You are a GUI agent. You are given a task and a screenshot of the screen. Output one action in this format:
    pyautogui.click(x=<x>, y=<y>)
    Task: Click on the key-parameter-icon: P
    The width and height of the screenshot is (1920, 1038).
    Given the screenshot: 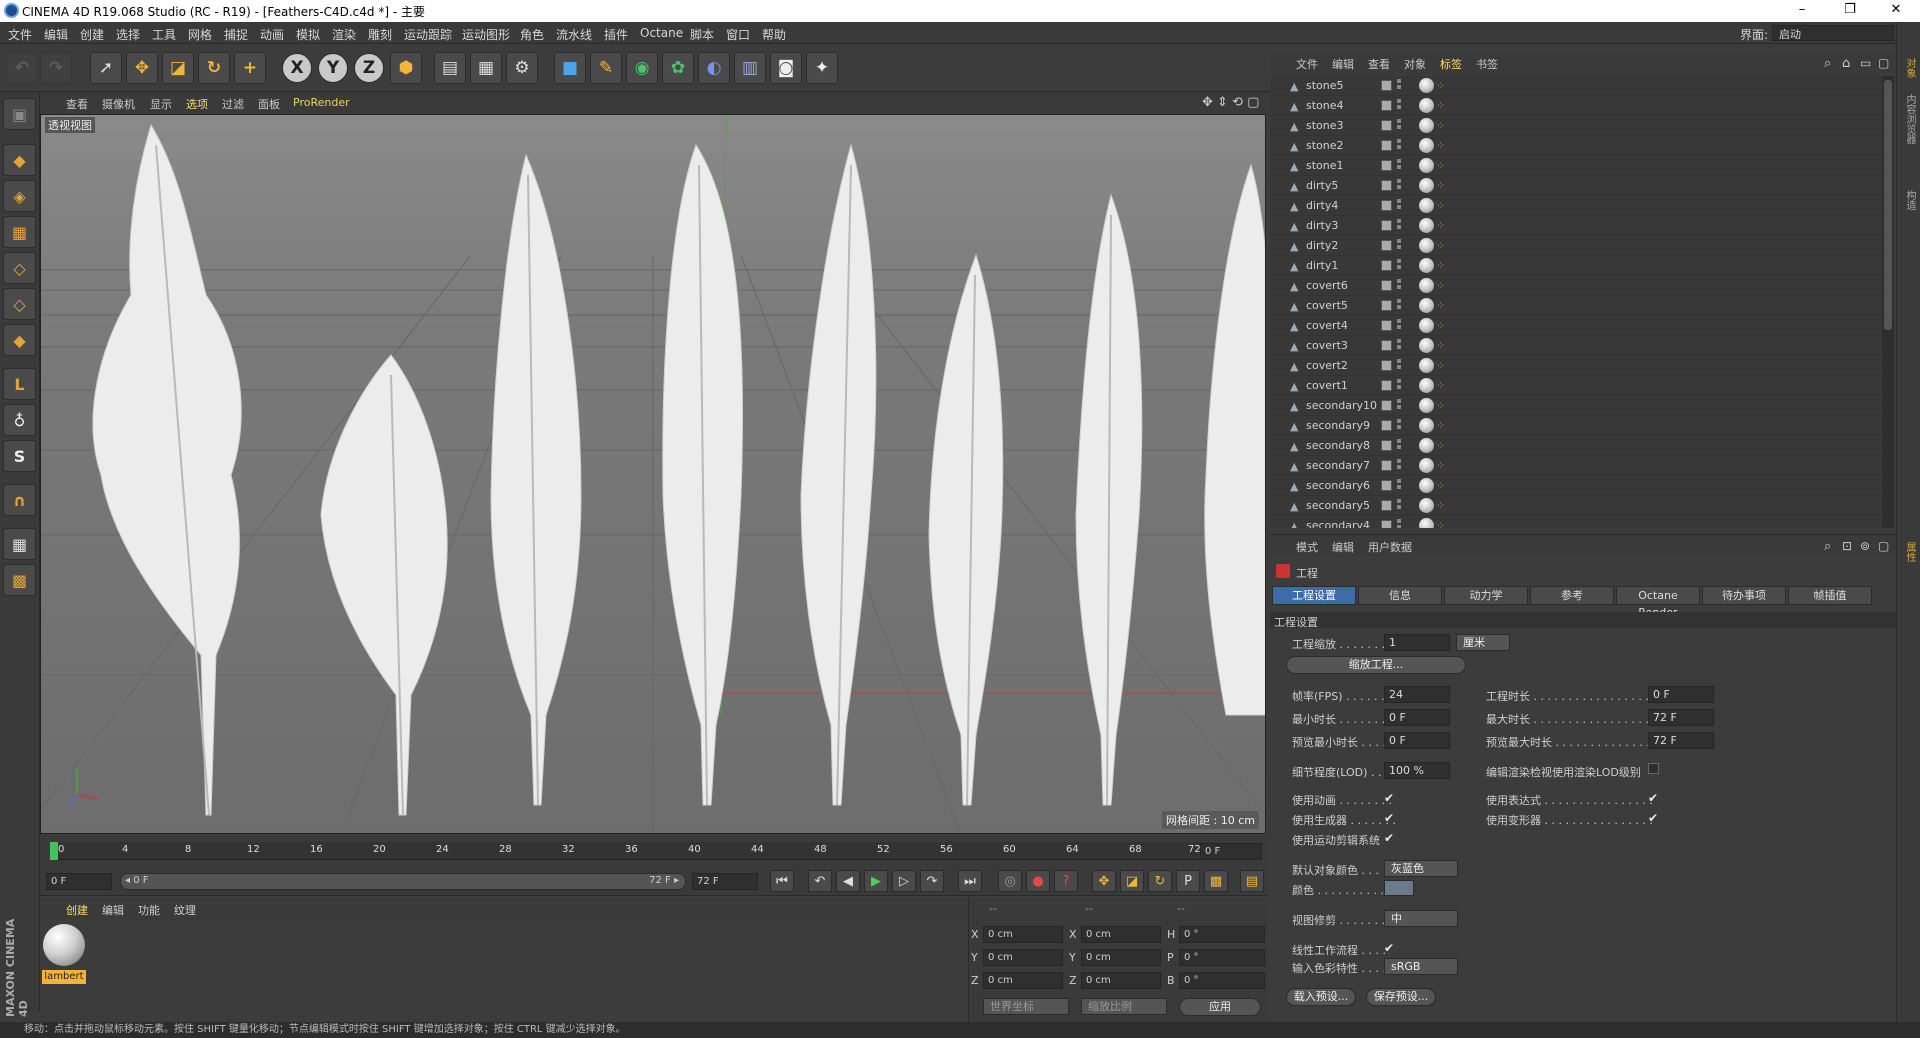 What is the action you would take?
    pyautogui.click(x=1188, y=881)
    